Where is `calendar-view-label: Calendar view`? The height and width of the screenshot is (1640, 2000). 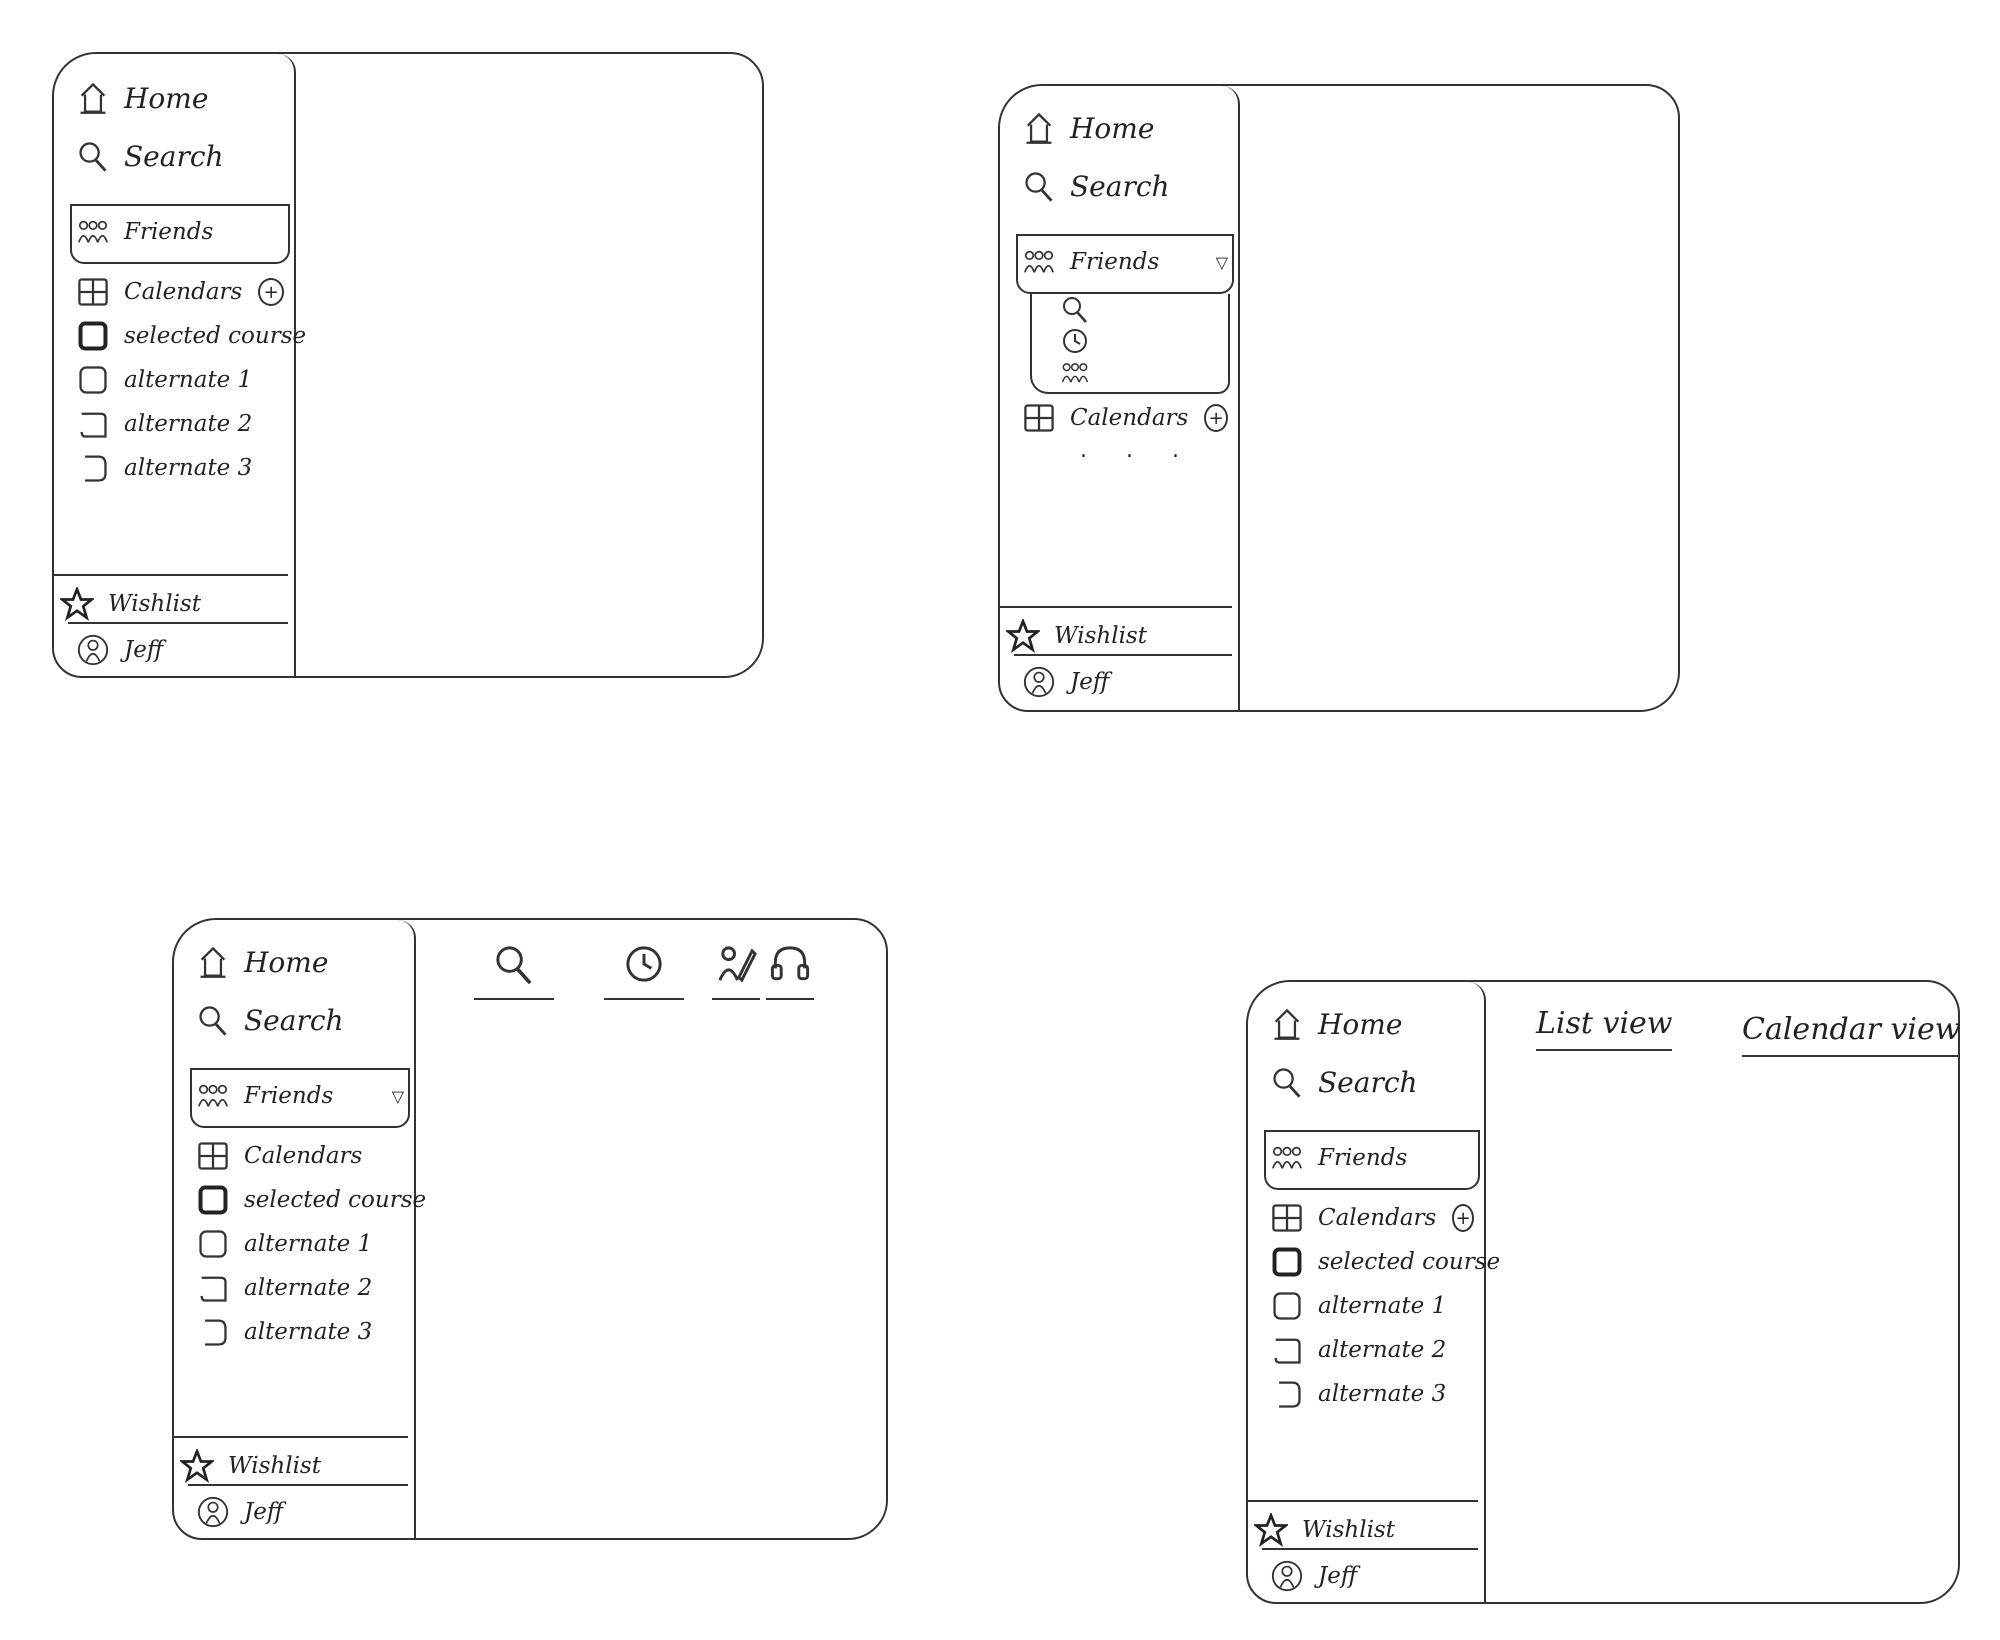 calendar-view-label: Calendar view is located at coordinates (1851, 1029).